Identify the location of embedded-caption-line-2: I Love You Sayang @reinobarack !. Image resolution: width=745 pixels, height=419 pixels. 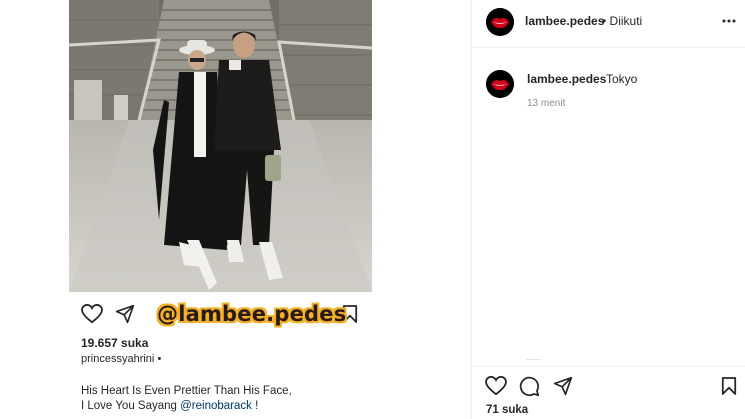
(231, 406).